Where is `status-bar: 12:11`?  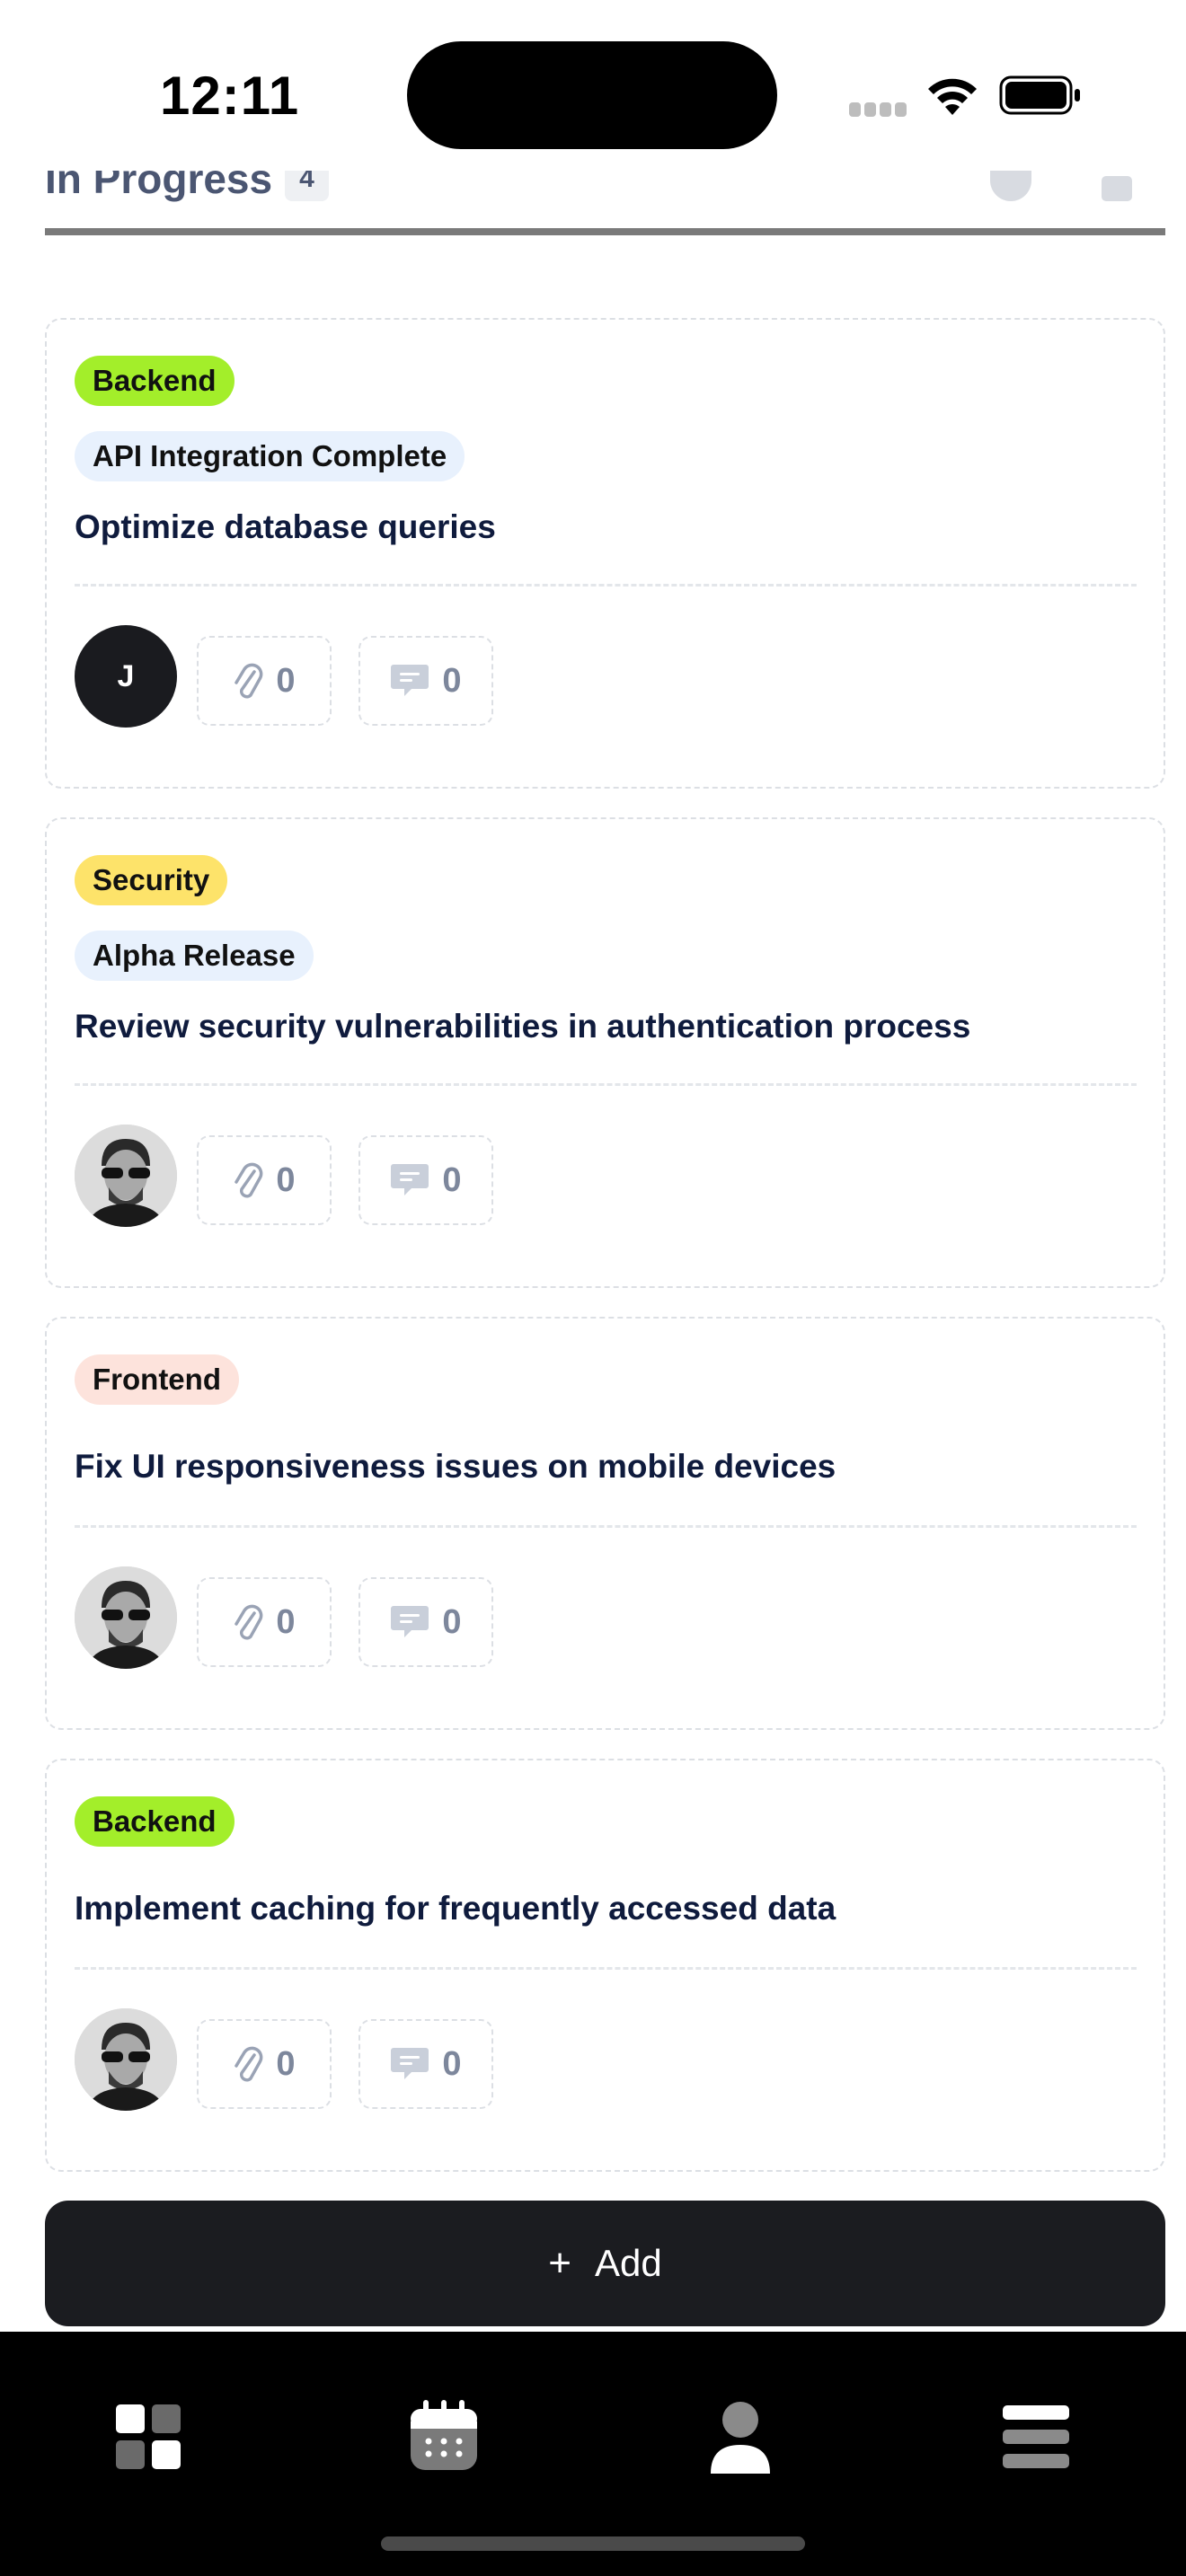
status-bar: 12:11 is located at coordinates (593, 85).